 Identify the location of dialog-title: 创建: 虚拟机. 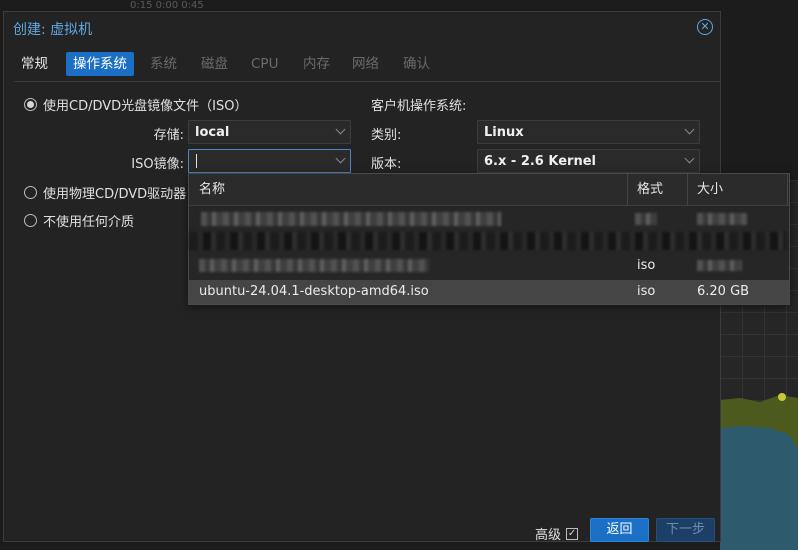
(53, 30).